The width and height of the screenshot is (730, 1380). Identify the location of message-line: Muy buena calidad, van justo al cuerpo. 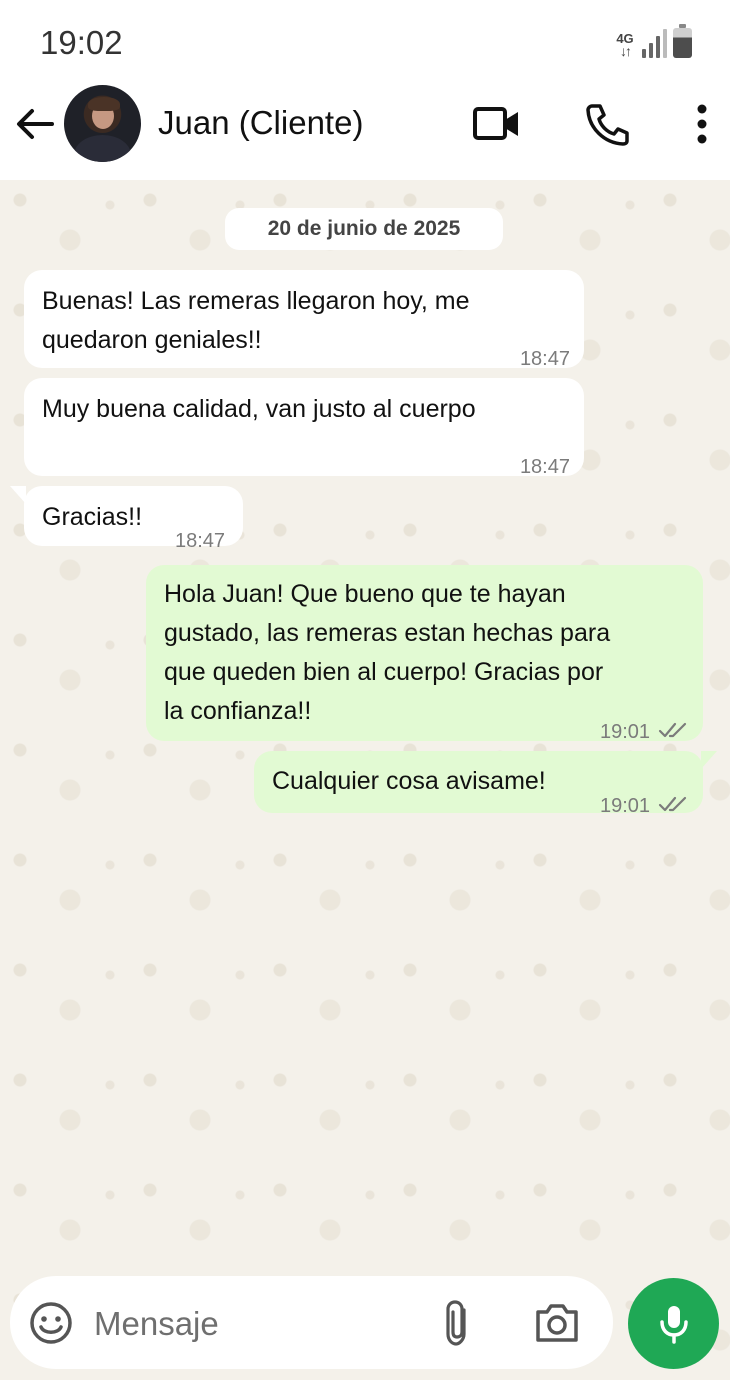
(259, 409).